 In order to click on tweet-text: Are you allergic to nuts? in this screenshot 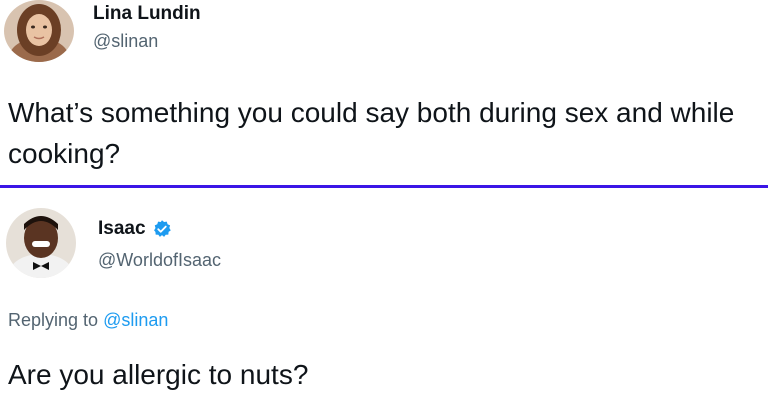, I will do `click(158, 374)`.